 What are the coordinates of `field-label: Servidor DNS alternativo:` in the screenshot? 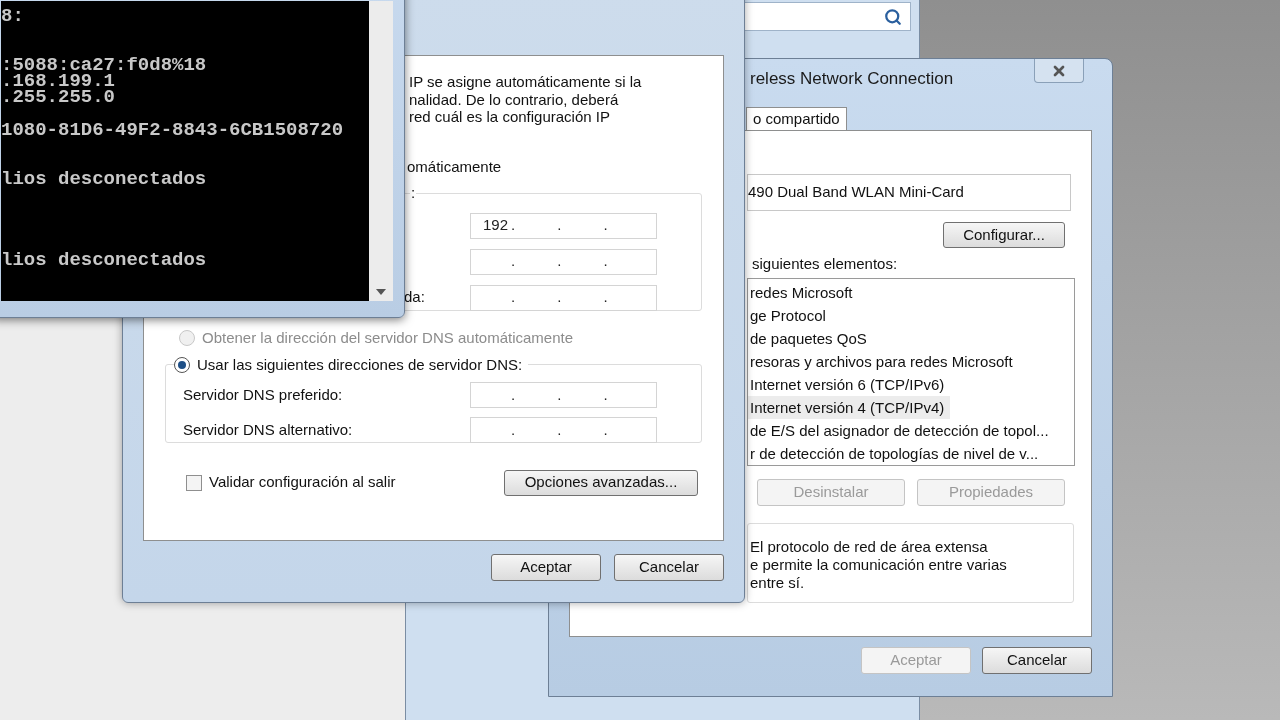 It's located at (268, 429).